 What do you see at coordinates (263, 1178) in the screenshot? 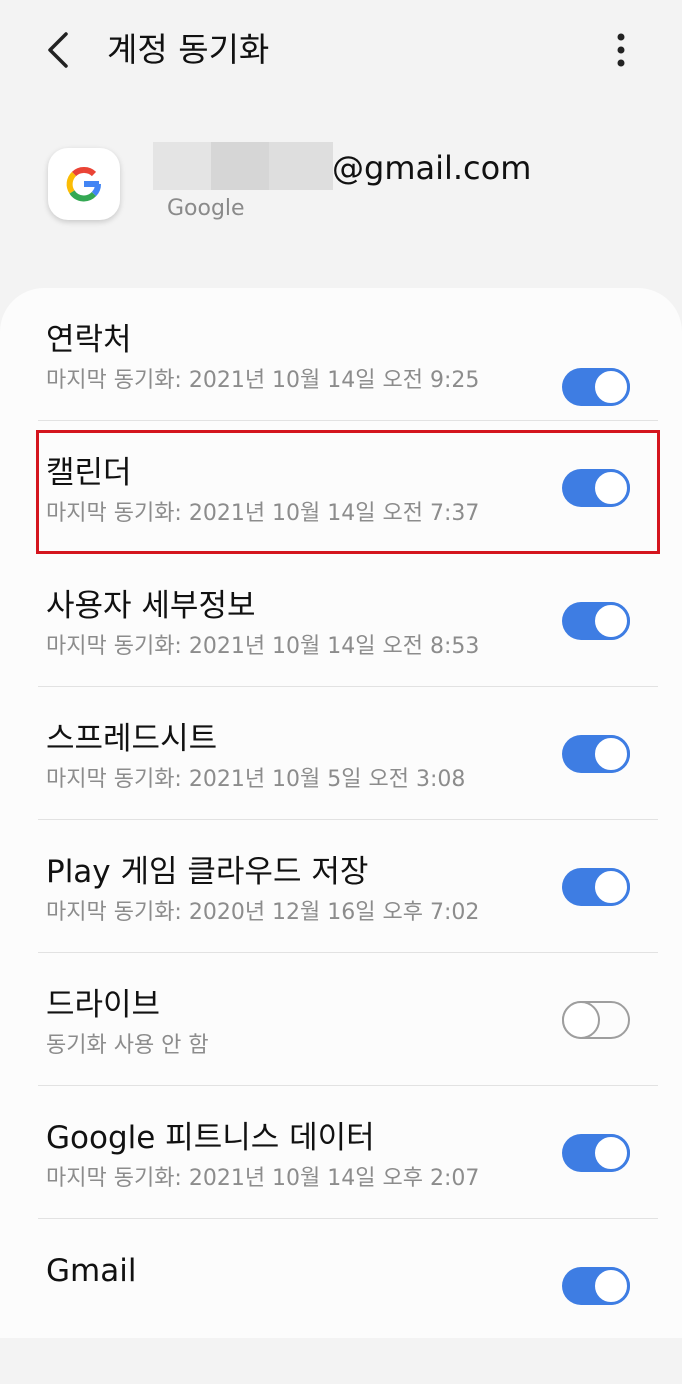
I see `sync-item-status: 마지막 동기화: 2021년 10월 14일 오후 2:07` at bounding box center [263, 1178].